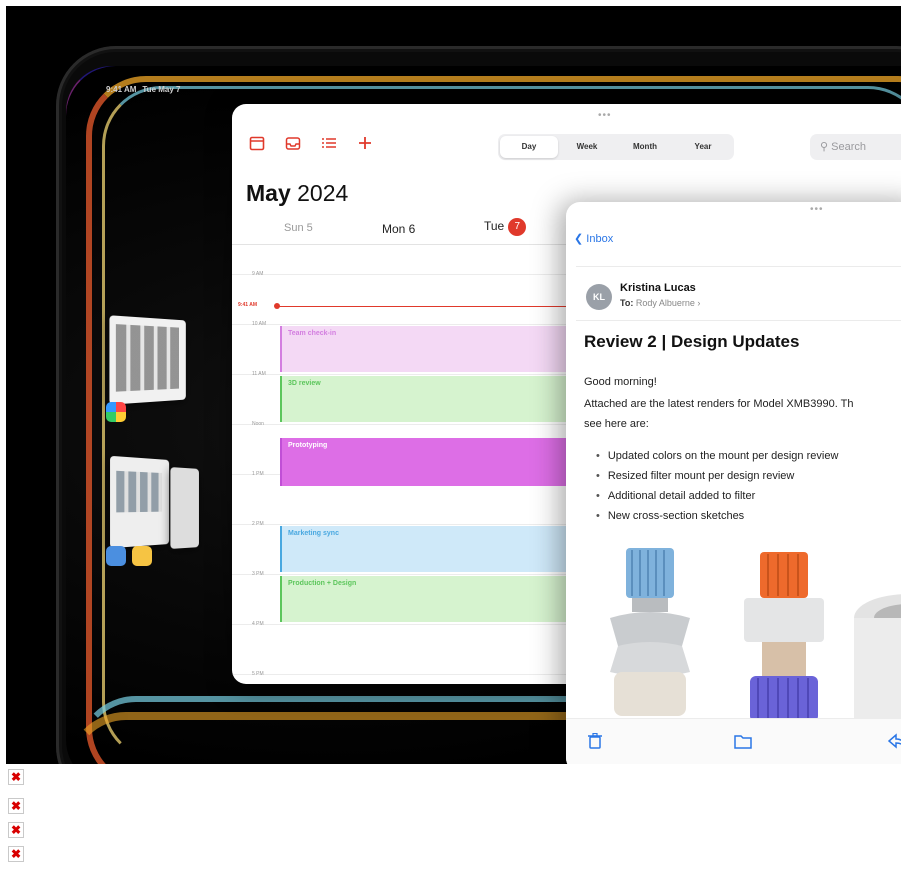 This screenshot has height=890, width=901. Describe the element at coordinates (312, 333) in the screenshot. I see `event-title: Team check-in` at that location.